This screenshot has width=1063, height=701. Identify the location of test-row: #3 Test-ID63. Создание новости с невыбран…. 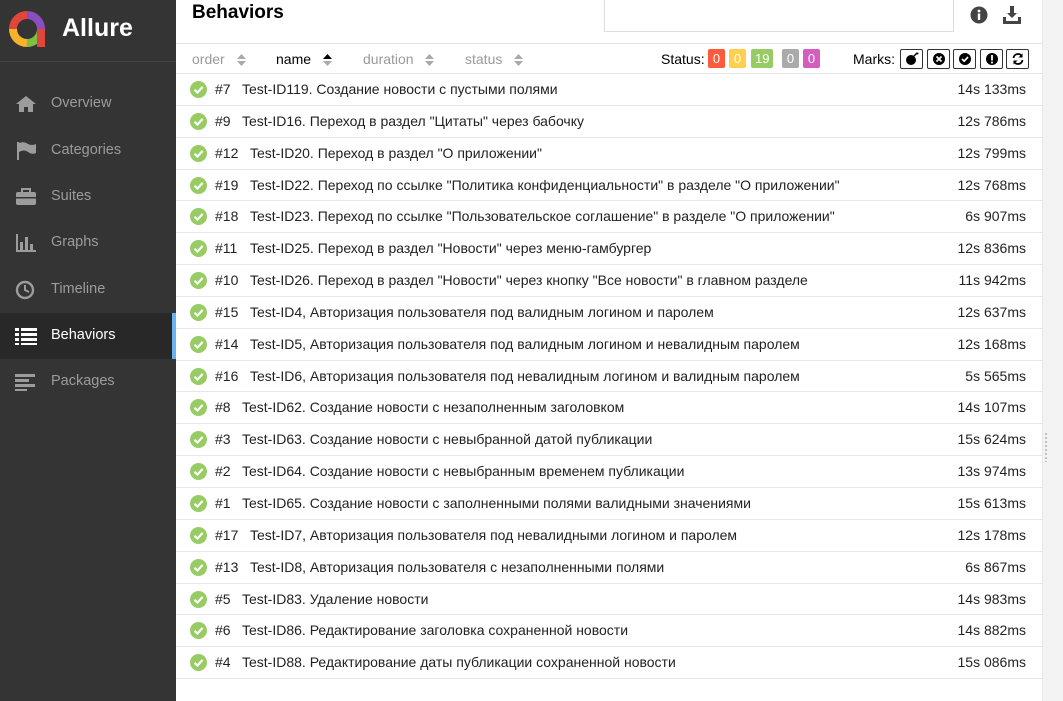
(609, 440).